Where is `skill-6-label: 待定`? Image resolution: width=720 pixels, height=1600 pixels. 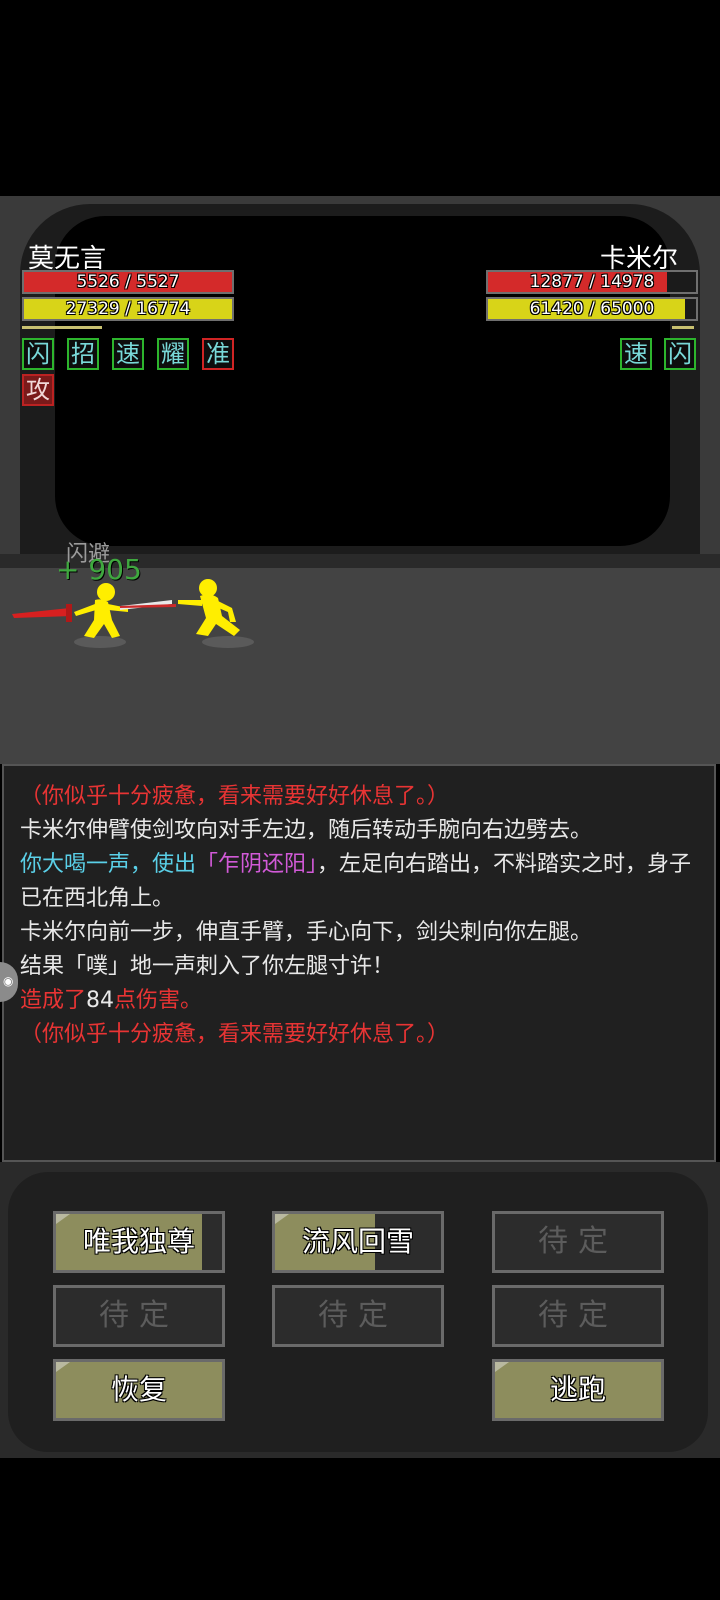 skill-6-label: 待定 is located at coordinates (578, 1315).